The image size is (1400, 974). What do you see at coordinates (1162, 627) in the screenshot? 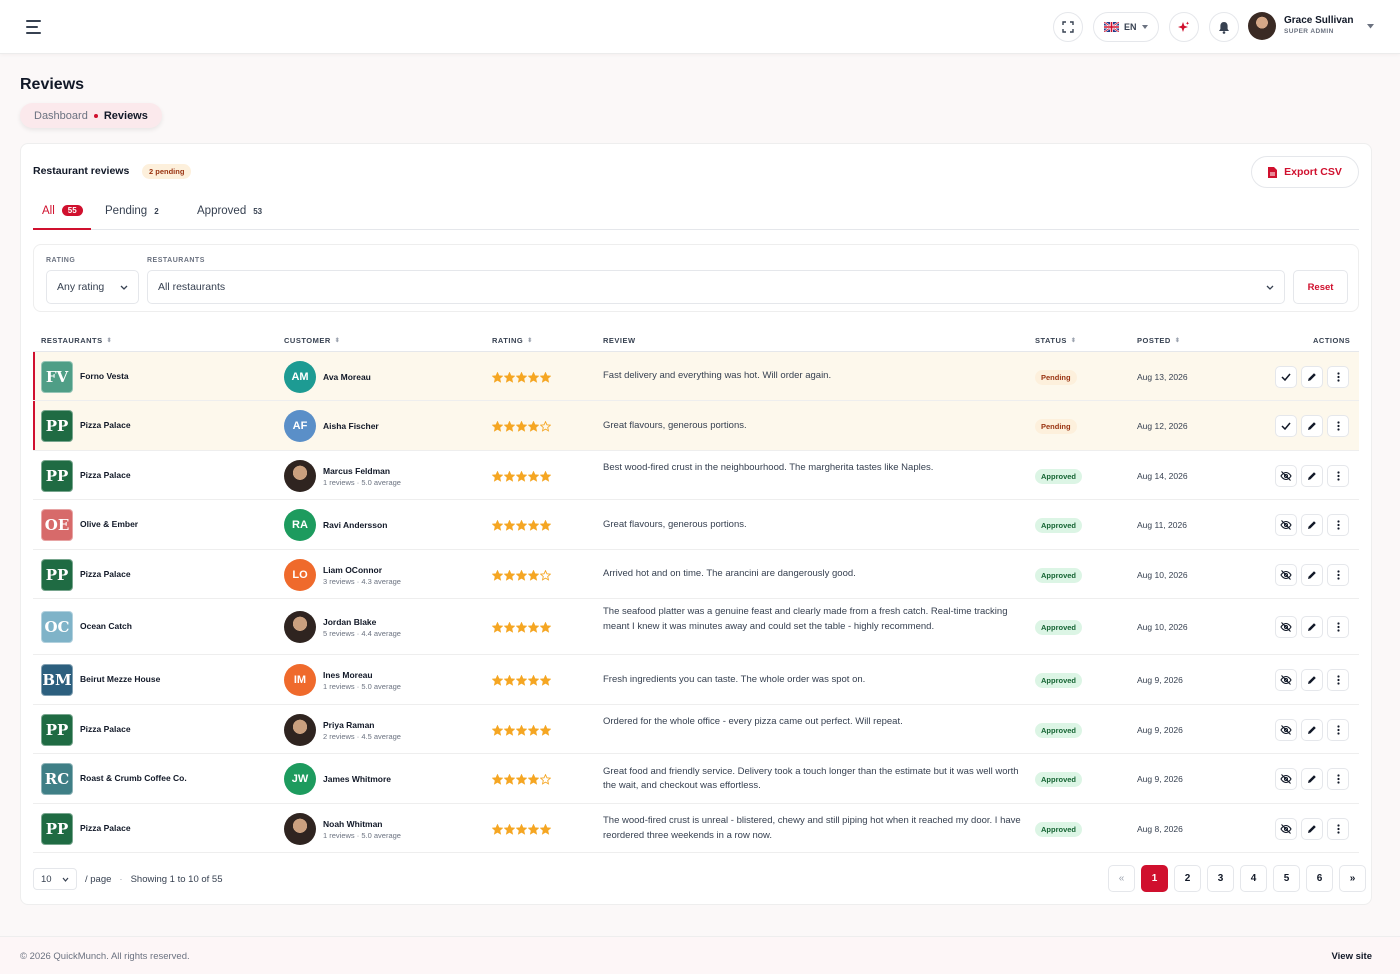
I see `posted-date: Aug 10, 2026` at bounding box center [1162, 627].